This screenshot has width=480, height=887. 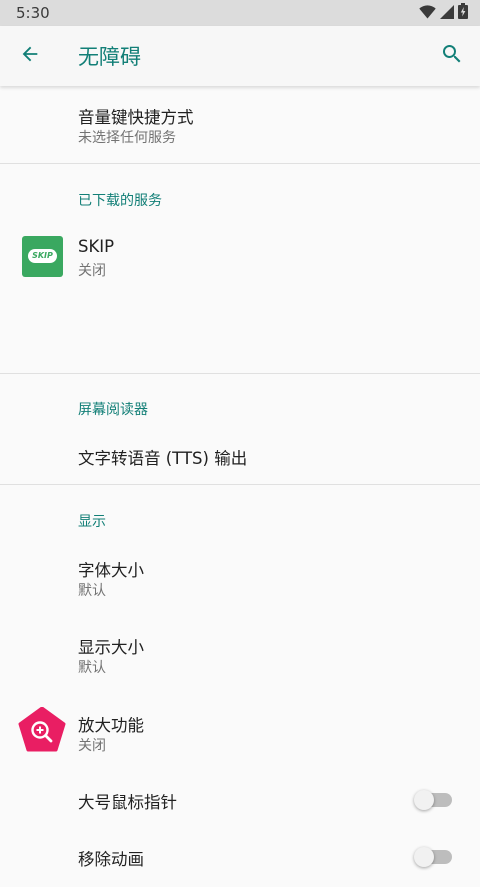 What do you see at coordinates (427, 13) in the screenshot?
I see `wifi-icon` at bounding box center [427, 13].